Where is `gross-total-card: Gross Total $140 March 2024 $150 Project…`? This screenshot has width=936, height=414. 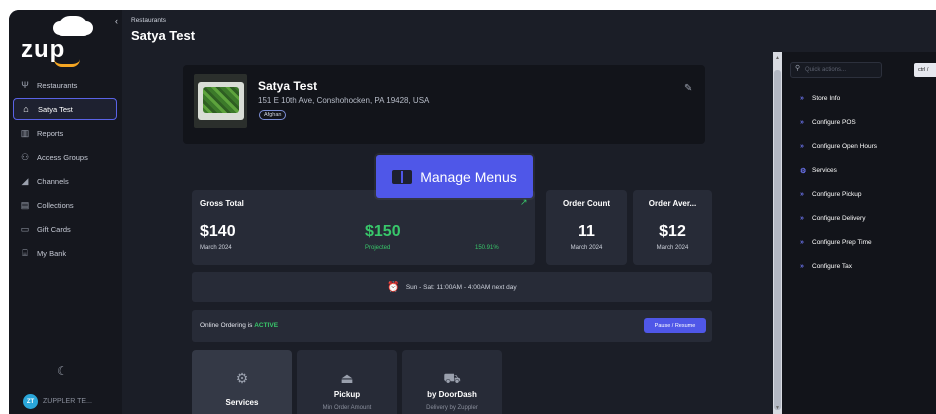
gross-total-card: Gross Total $140 March 2024 $150 Project… is located at coordinates (363, 227).